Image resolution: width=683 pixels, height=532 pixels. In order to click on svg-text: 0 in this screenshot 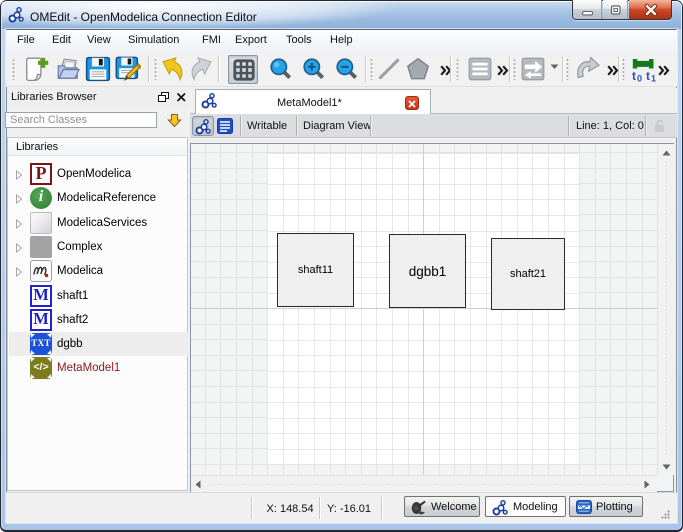, I will do `click(639, 79)`.